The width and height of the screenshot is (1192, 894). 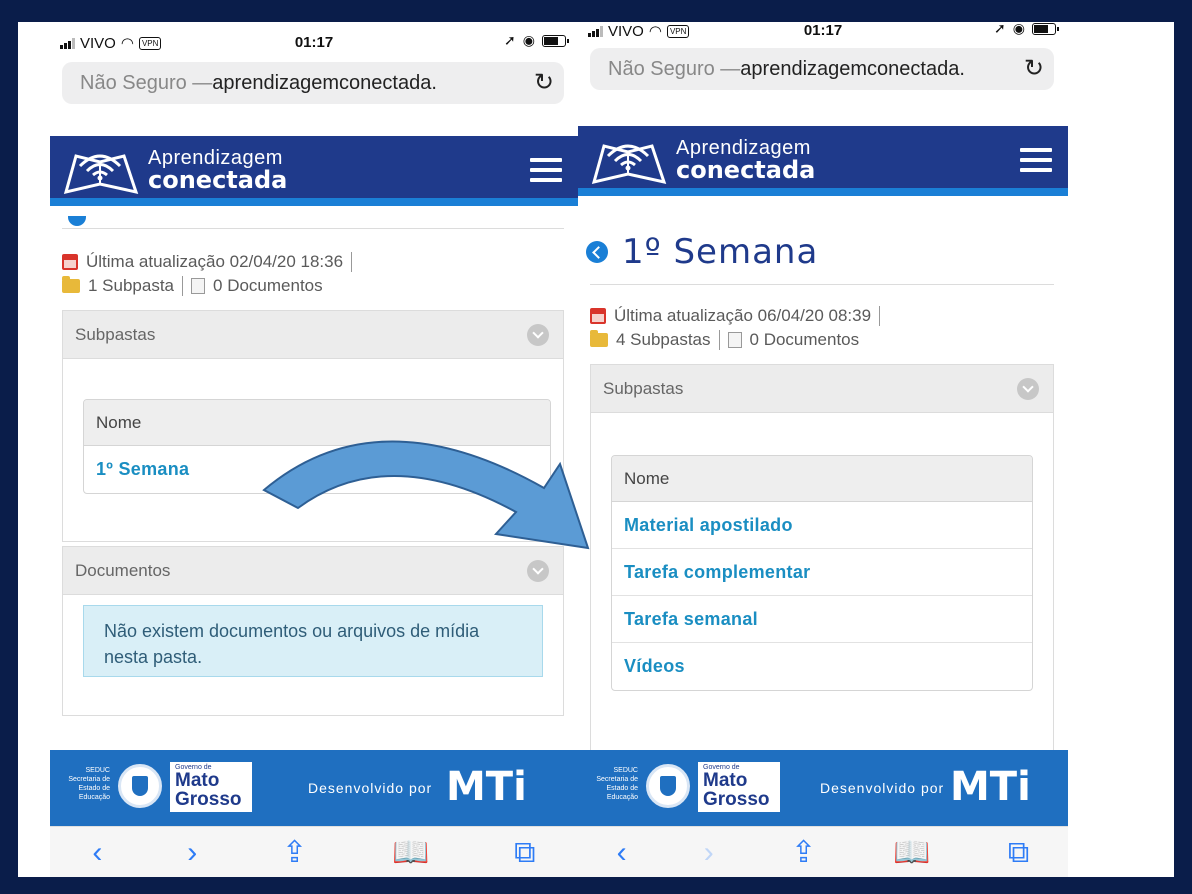 What do you see at coordinates (123, 570) in the screenshot?
I see `documentos-heading: Documentos` at bounding box center [123, 570].